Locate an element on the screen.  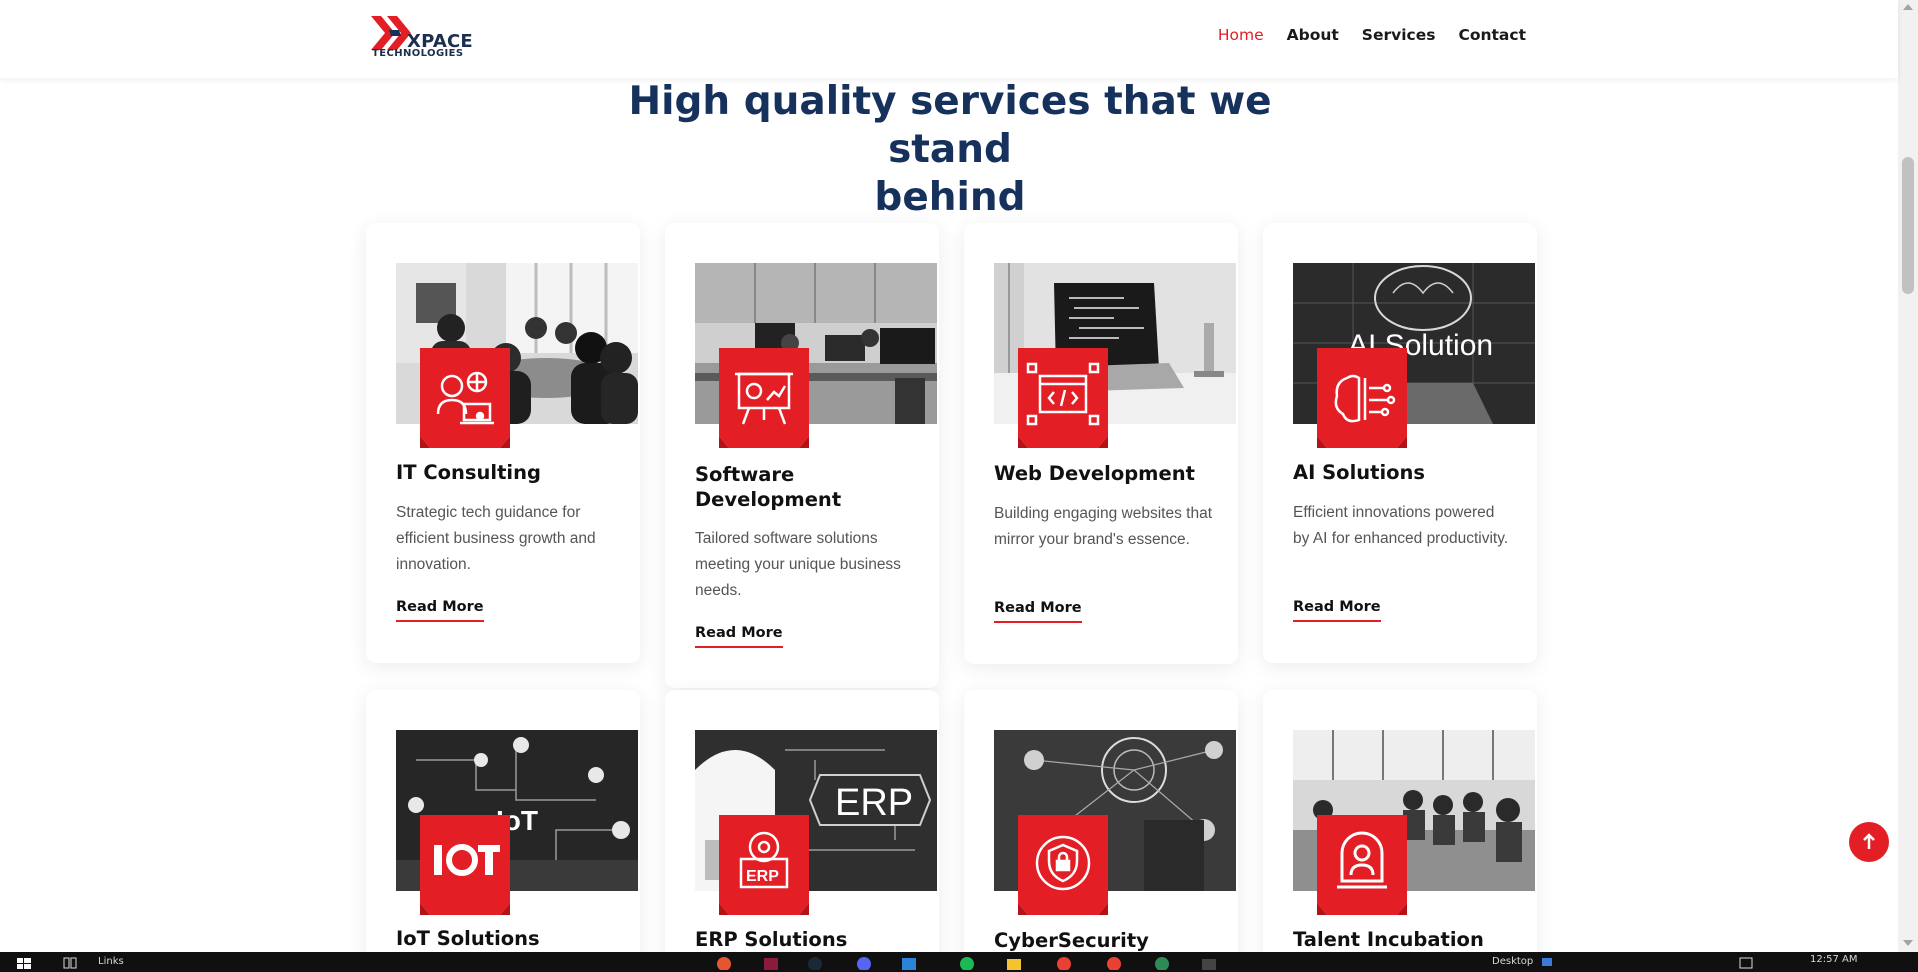
service-card-talent-incubation: Talent Incubation is located at coordinates (1400, 831).